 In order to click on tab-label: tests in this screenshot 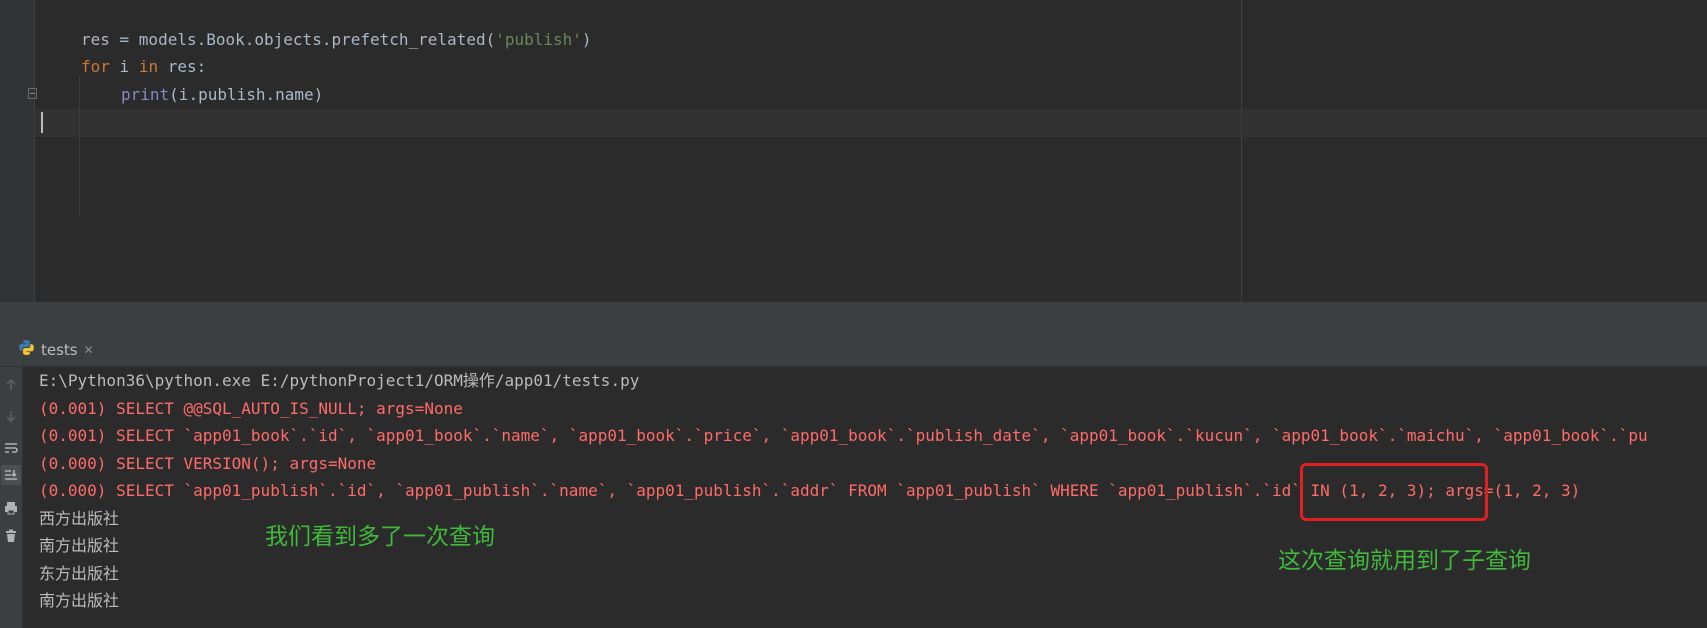, I will do `click(59, 349)`.